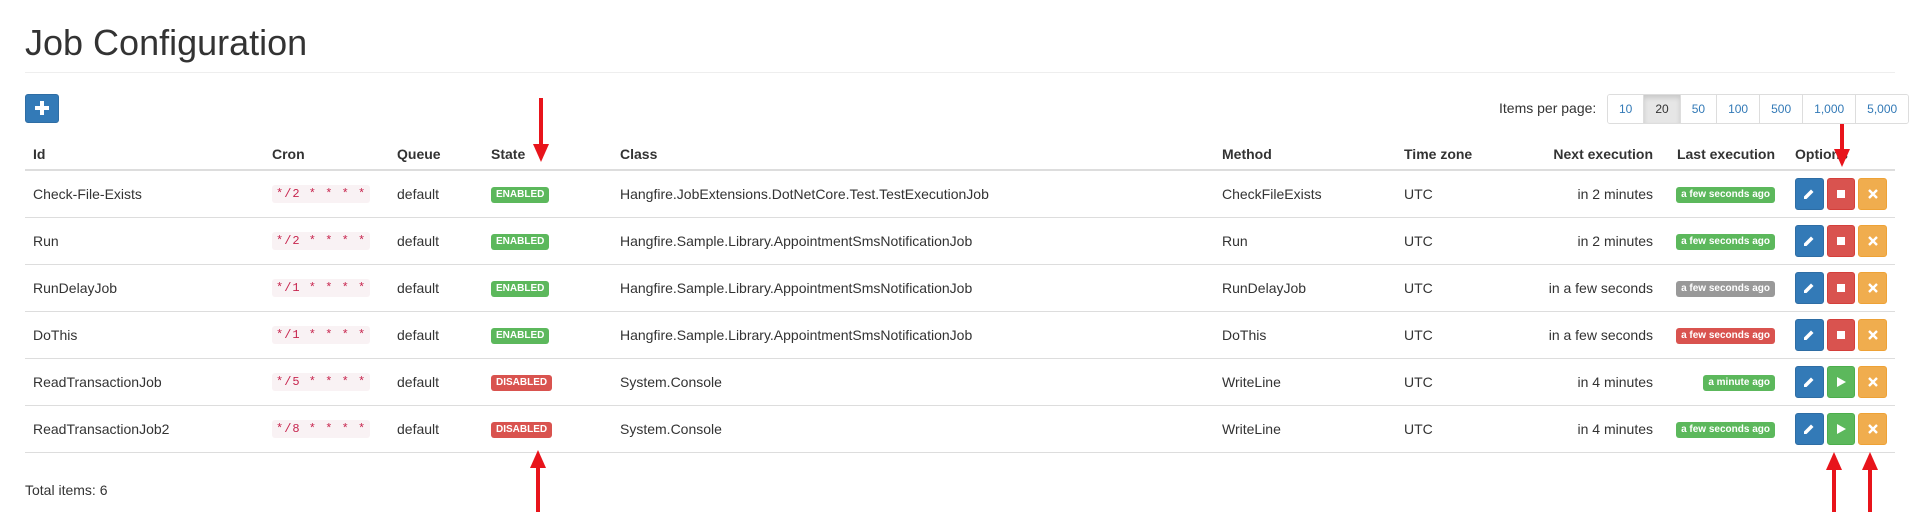 The height and width of the screenshot is (521, 1919). I want to click on state-badge: DISABLED, so click(522, 383).